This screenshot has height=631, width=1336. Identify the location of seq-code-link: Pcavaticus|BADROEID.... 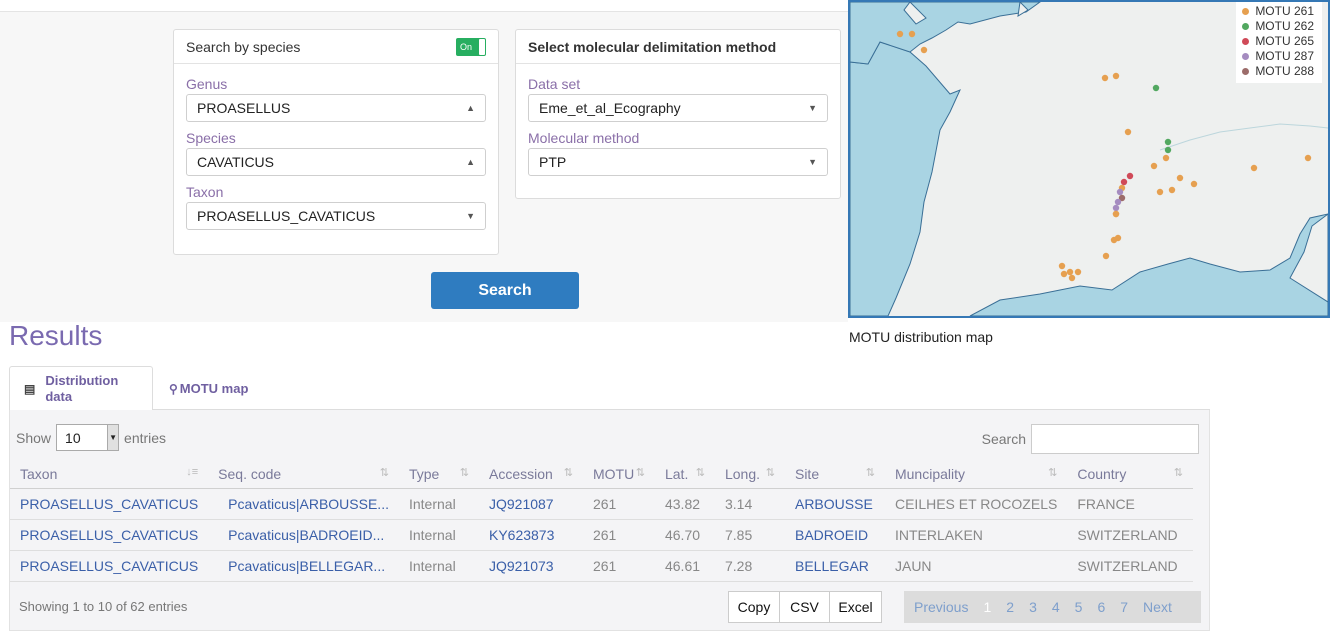
(303, 535).